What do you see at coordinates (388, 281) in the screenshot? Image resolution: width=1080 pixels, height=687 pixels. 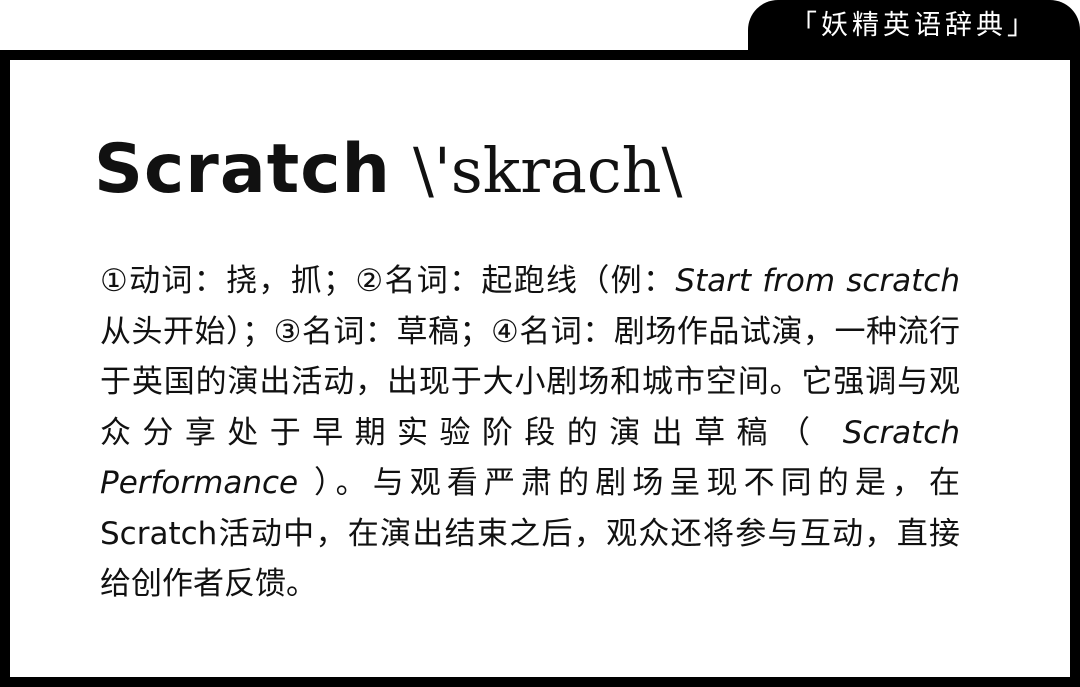 I see `definition-part-1: ①动词：挠，抓；②名词：起跑线（例：` at bounding box center [388, 281].